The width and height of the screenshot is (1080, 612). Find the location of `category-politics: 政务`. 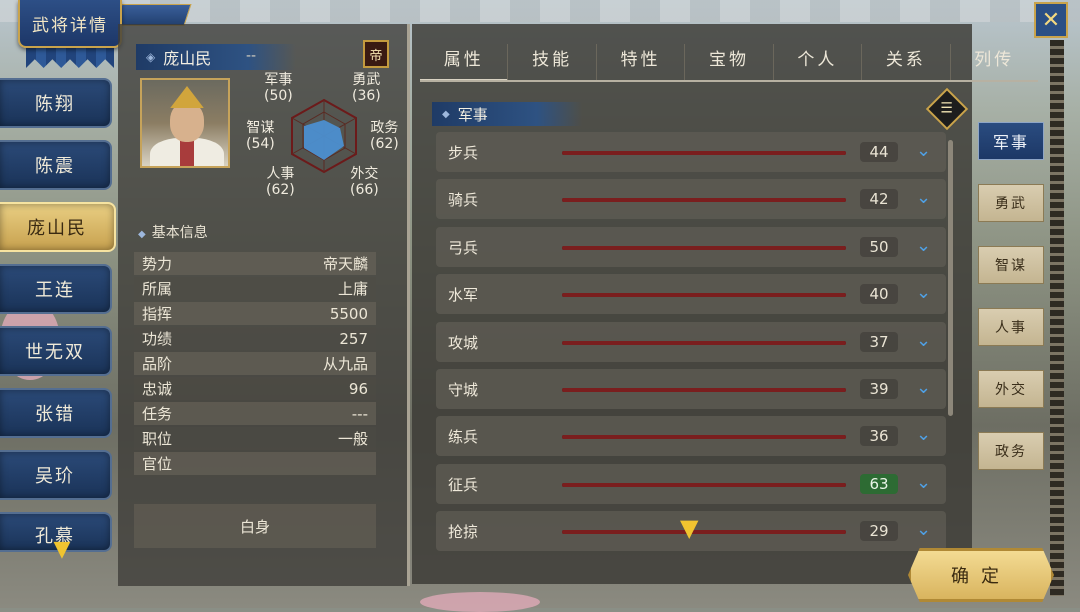

category-politics: 政务 is located at coordinates (1011, 451).